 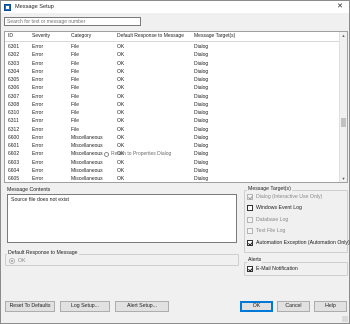 I want to click on cell-id: 6302, so click(x=14, y=55).